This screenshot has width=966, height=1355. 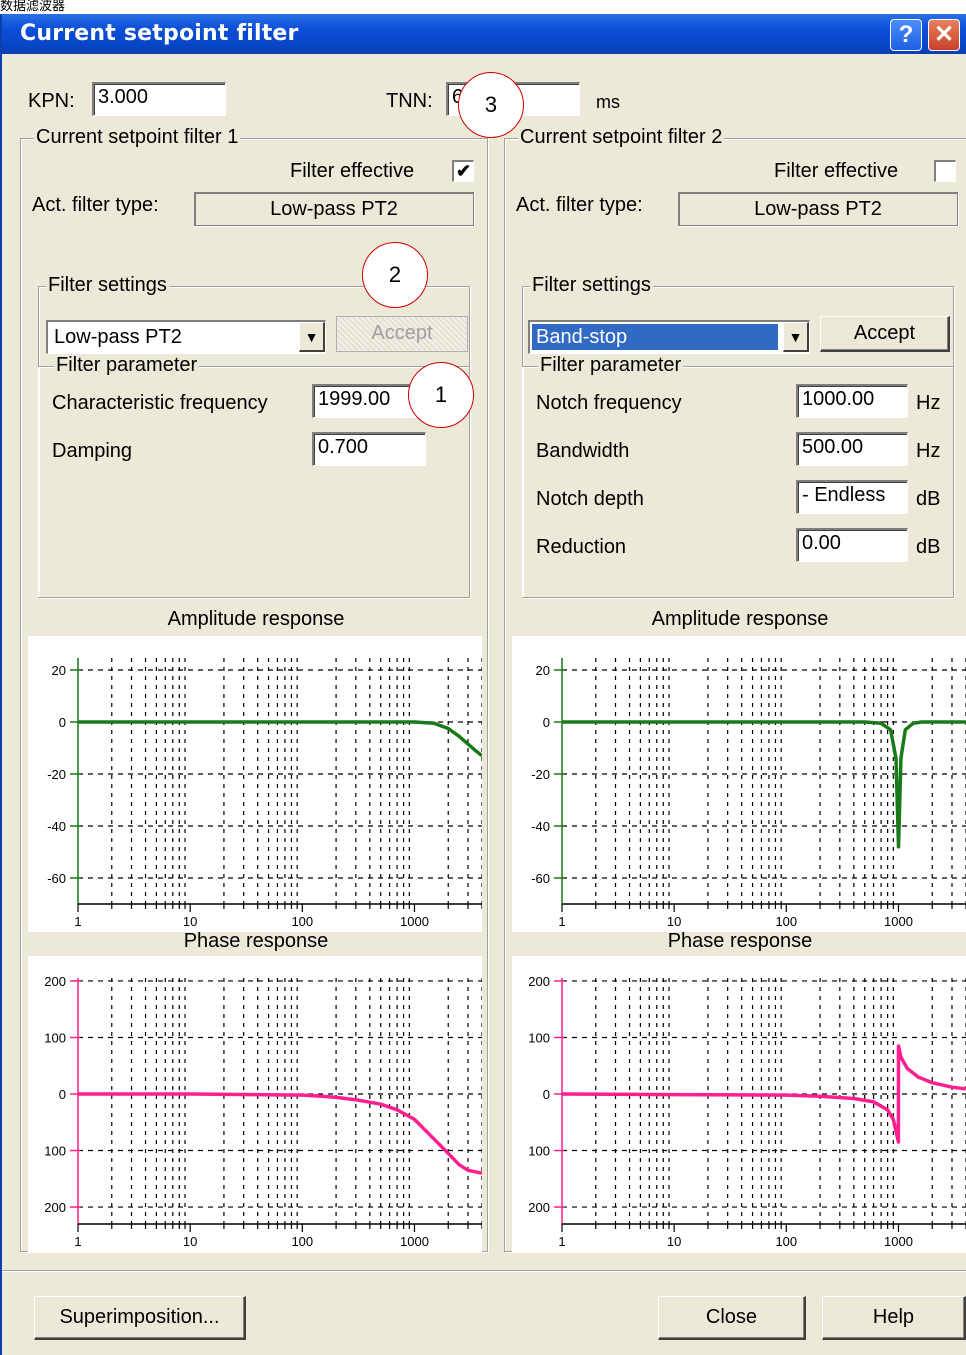 I want to click on kpn-label: KPN:, so click(x=51, y=101).